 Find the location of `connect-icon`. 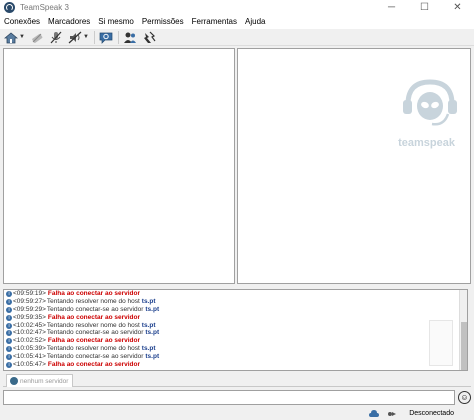

connect-icon is located at coordinates (11, 37).